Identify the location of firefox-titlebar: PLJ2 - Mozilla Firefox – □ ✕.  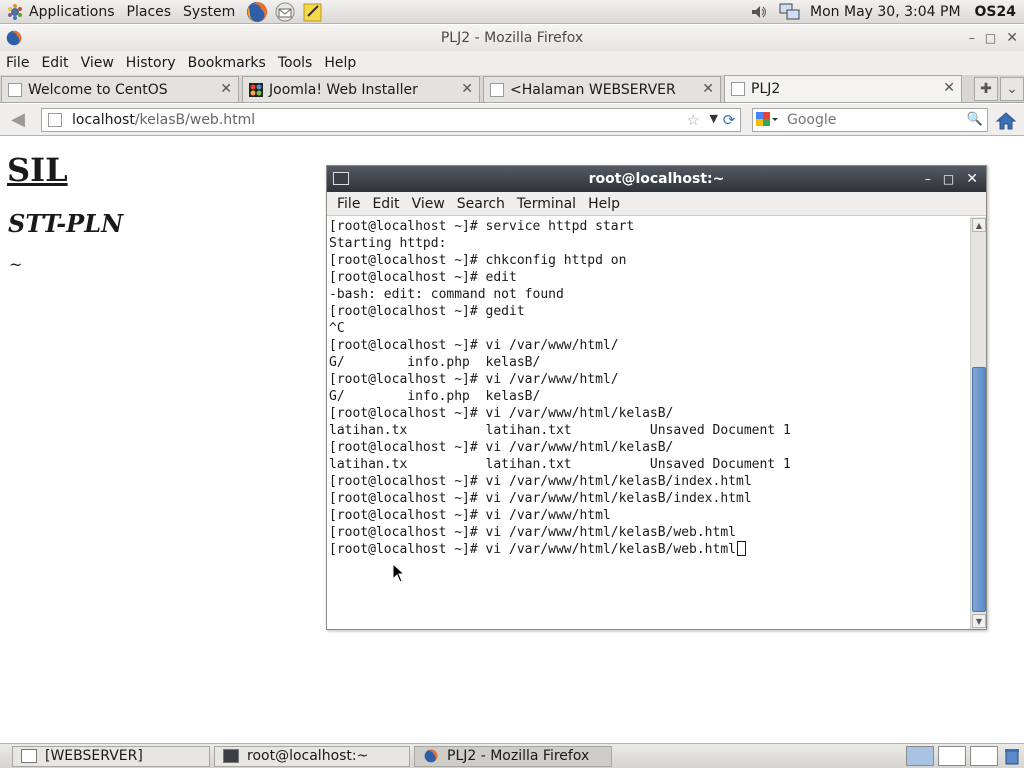
(512, 38).